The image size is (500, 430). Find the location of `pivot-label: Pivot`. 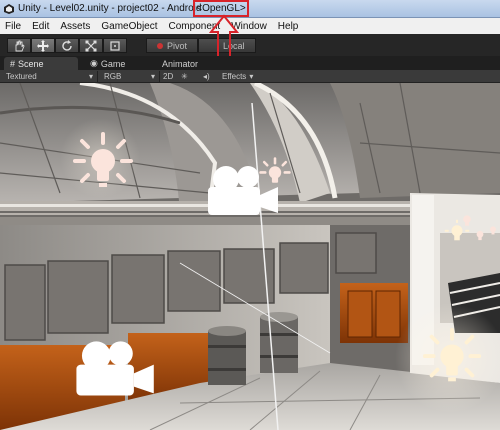

pivot-label: Pivot is located at coordinates (177, 45).